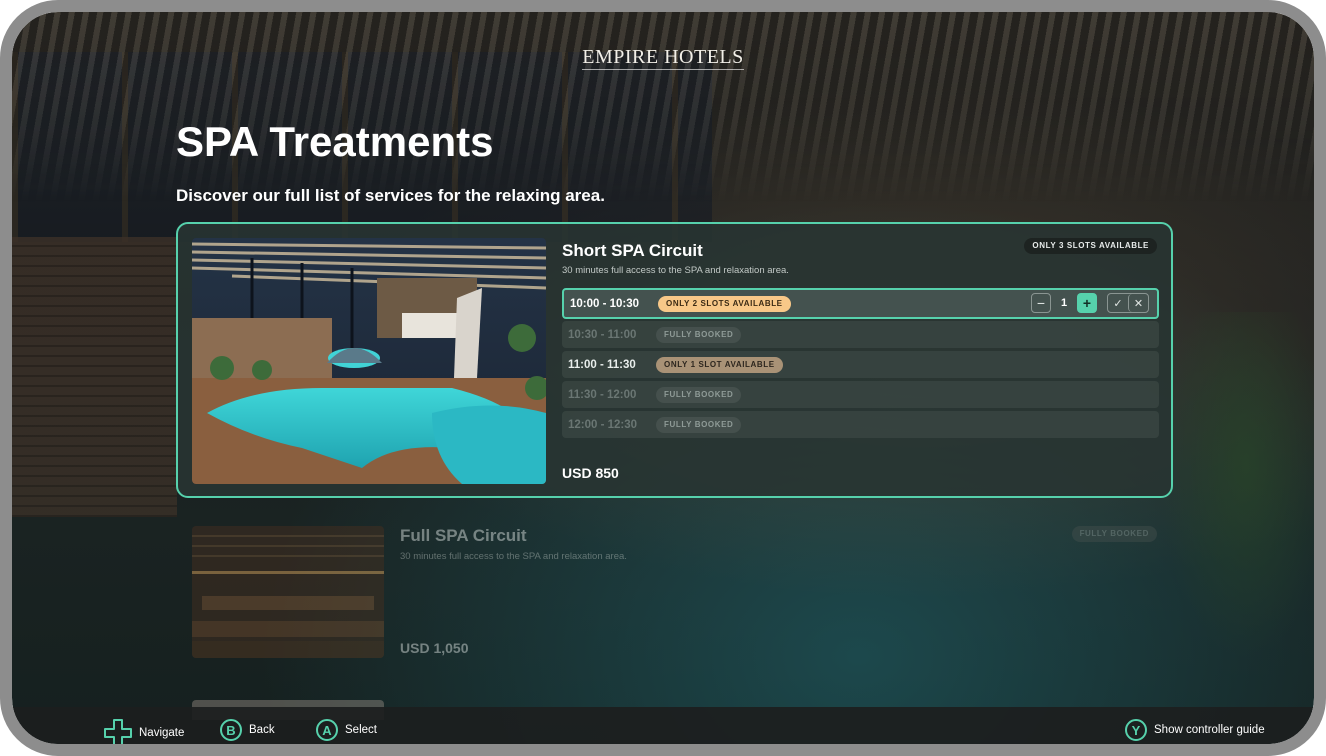 Image resolution: width=1326 pixels, height=756 pixels. I want to click on quantity-stepper: − 1 + ✓ ✕, so click(1090, 303).